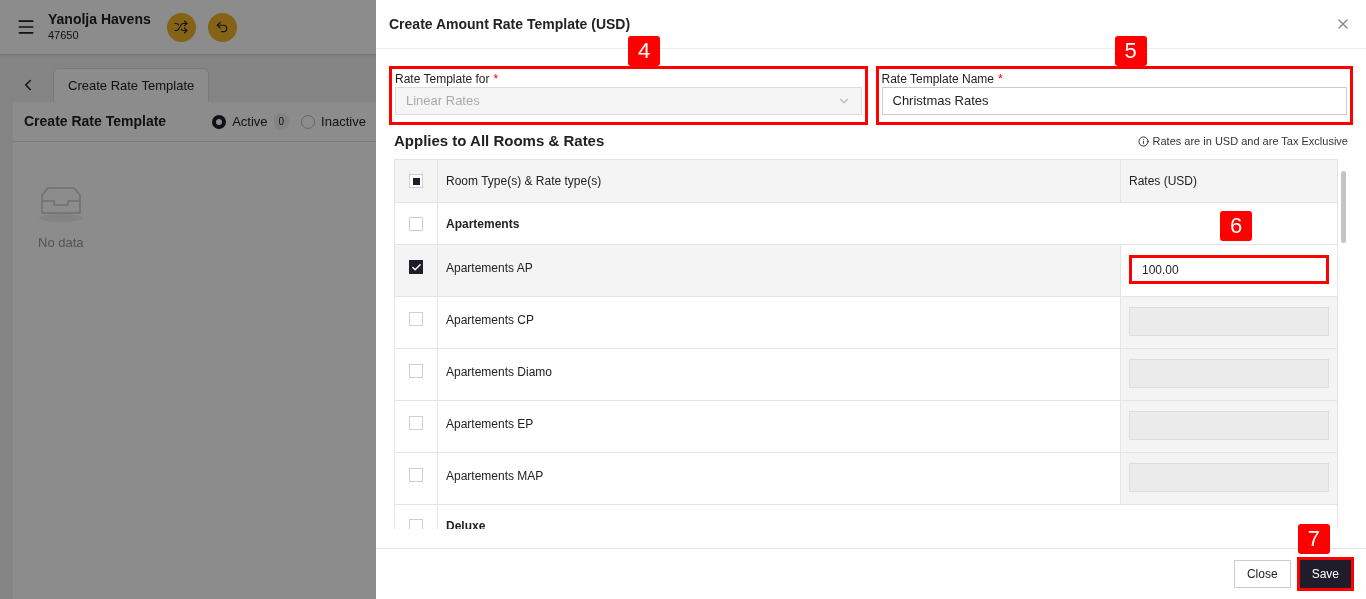  Describe the element at coordinates (779, 181) in the screenshot. I see `column-header: Room Type(s) & Rate type(s)` at that location.